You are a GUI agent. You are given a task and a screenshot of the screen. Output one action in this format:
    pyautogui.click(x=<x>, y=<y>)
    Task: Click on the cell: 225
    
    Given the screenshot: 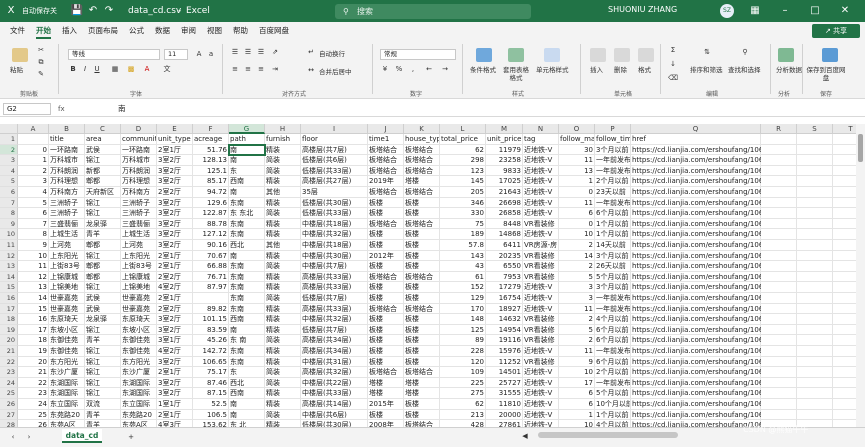 What is the action you would take?
    pyautogui.click(x=463, y=383)
    